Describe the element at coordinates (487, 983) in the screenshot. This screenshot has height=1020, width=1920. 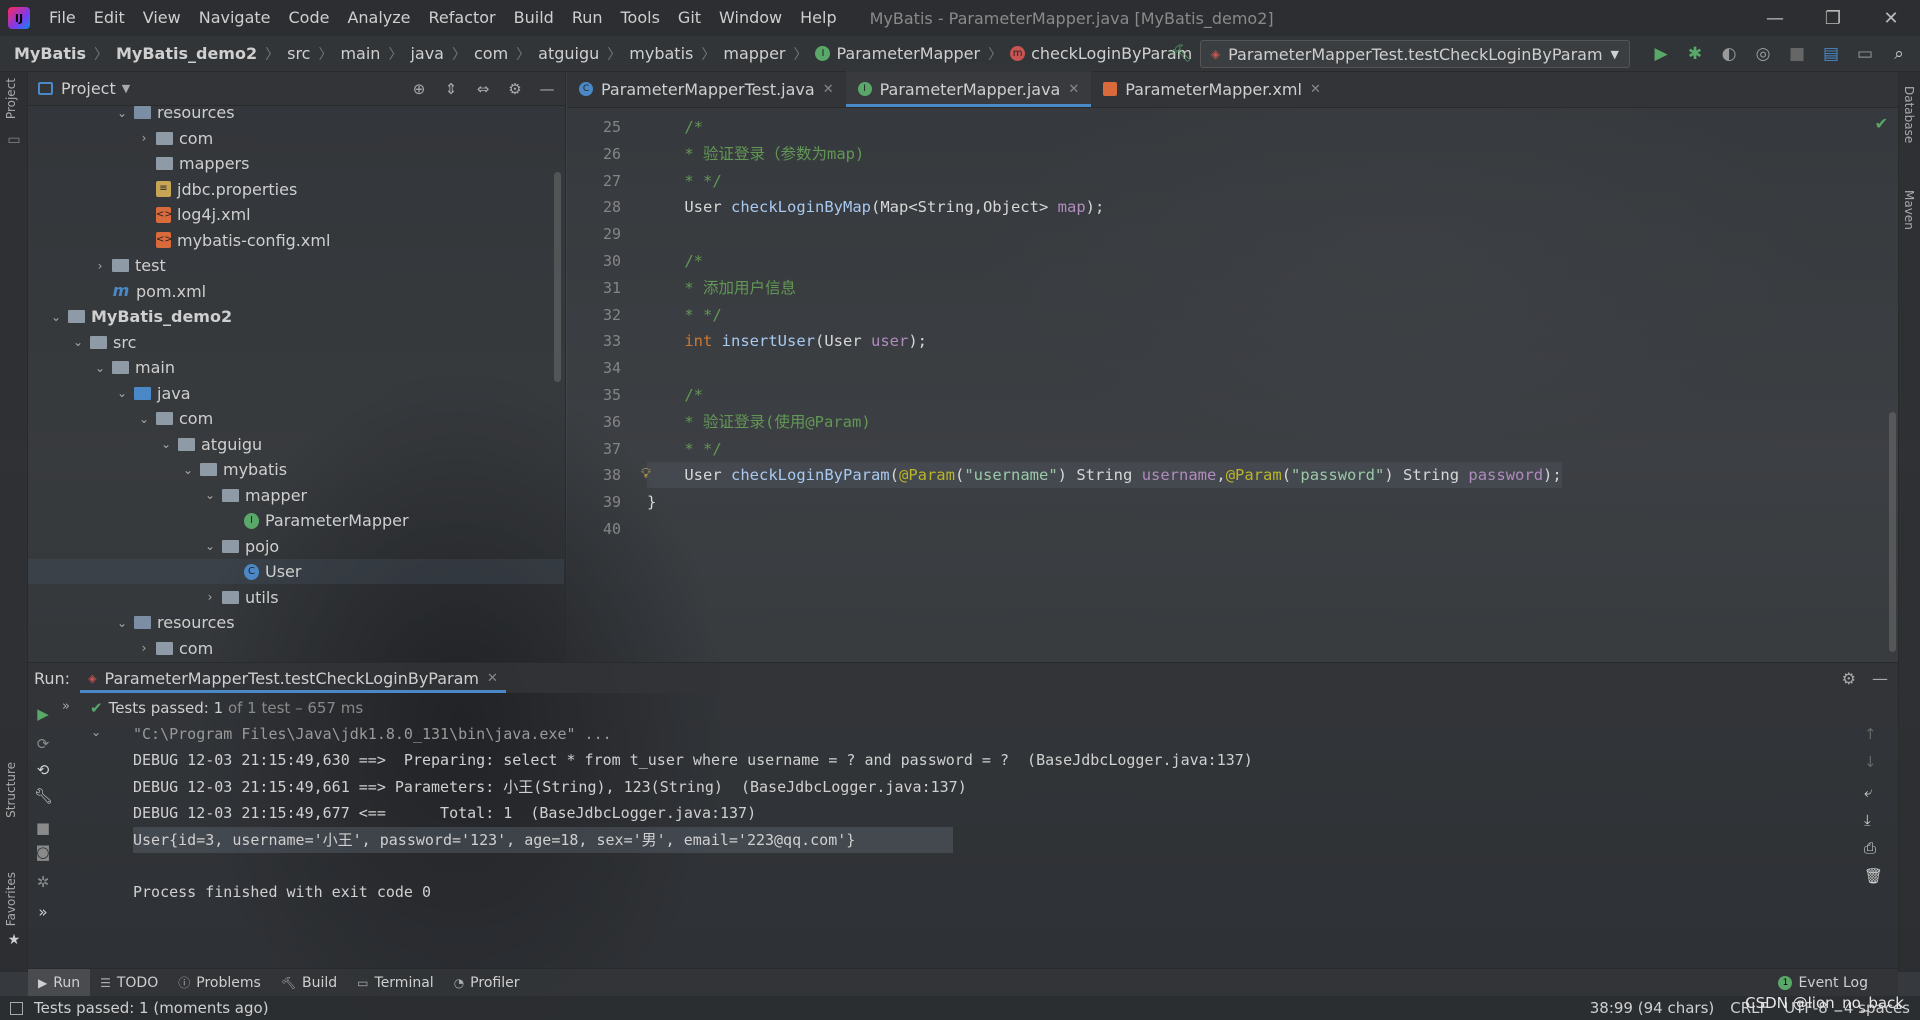
I see `tool-tab-profiler: ◔ Profiler` at that location.